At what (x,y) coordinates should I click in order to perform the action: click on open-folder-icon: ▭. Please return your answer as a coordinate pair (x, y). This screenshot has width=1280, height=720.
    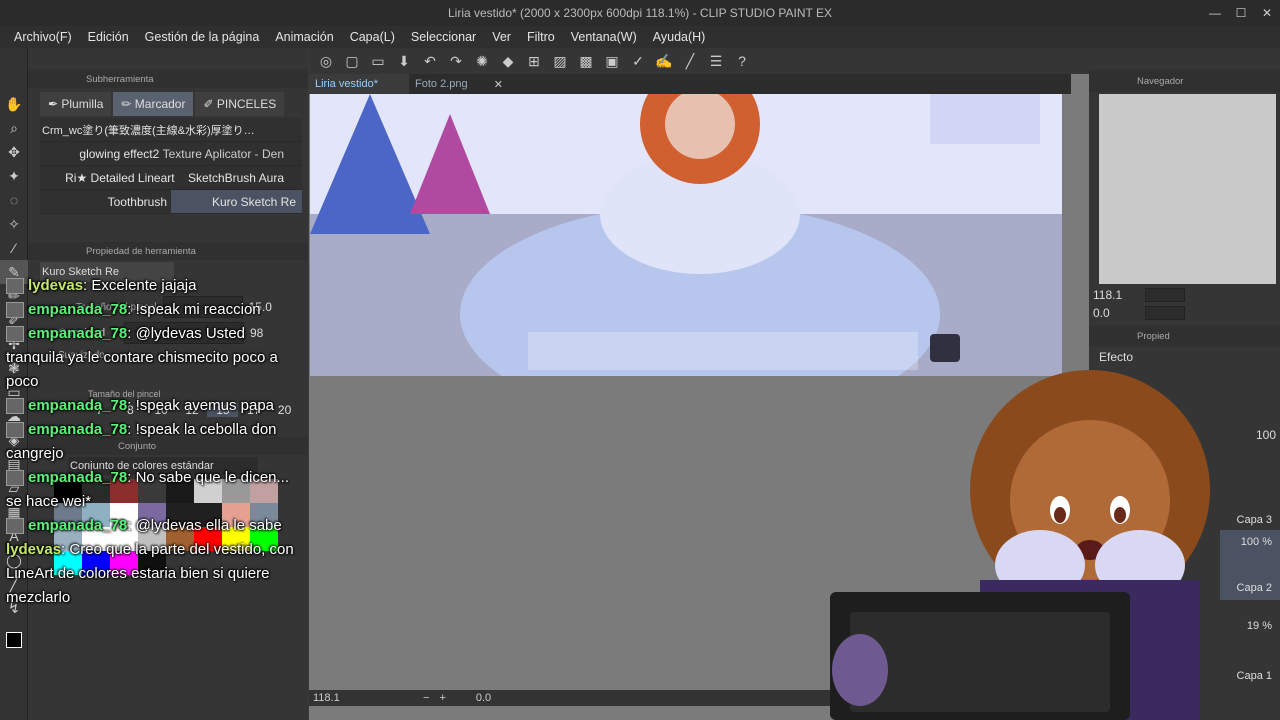
    Looking at the image, I should click on (378, 61).